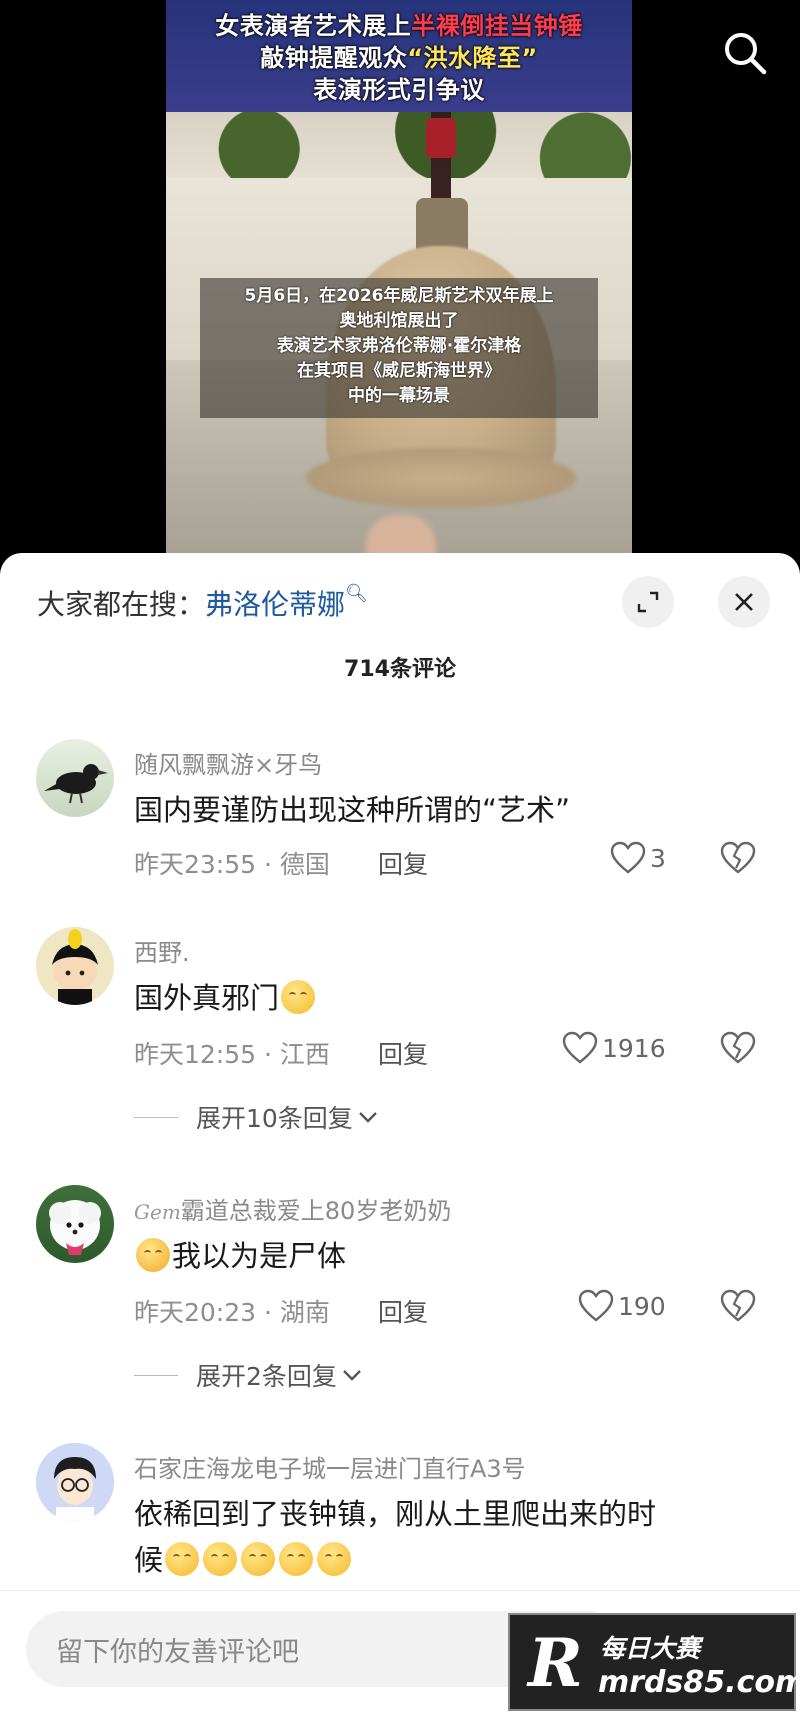  I want to click on watermark: R 每日大赛 mrds85.com, so click(654, 1662).